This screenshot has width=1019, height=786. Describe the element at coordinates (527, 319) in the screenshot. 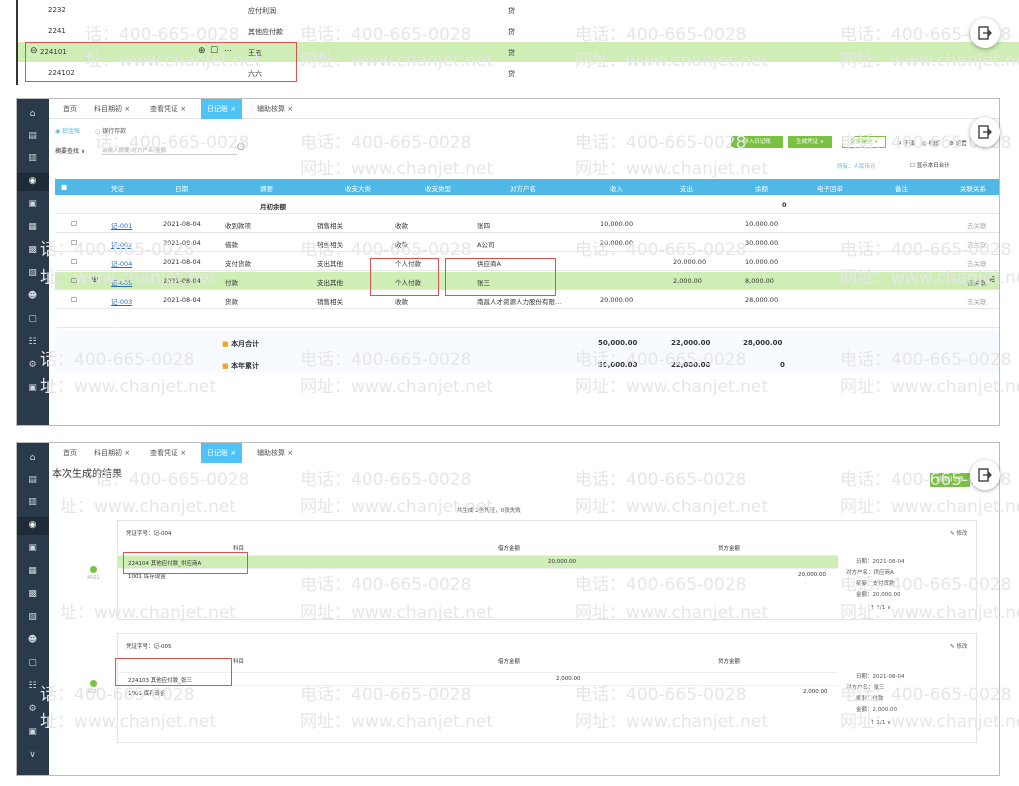

I see `new-entry-row` at that location.